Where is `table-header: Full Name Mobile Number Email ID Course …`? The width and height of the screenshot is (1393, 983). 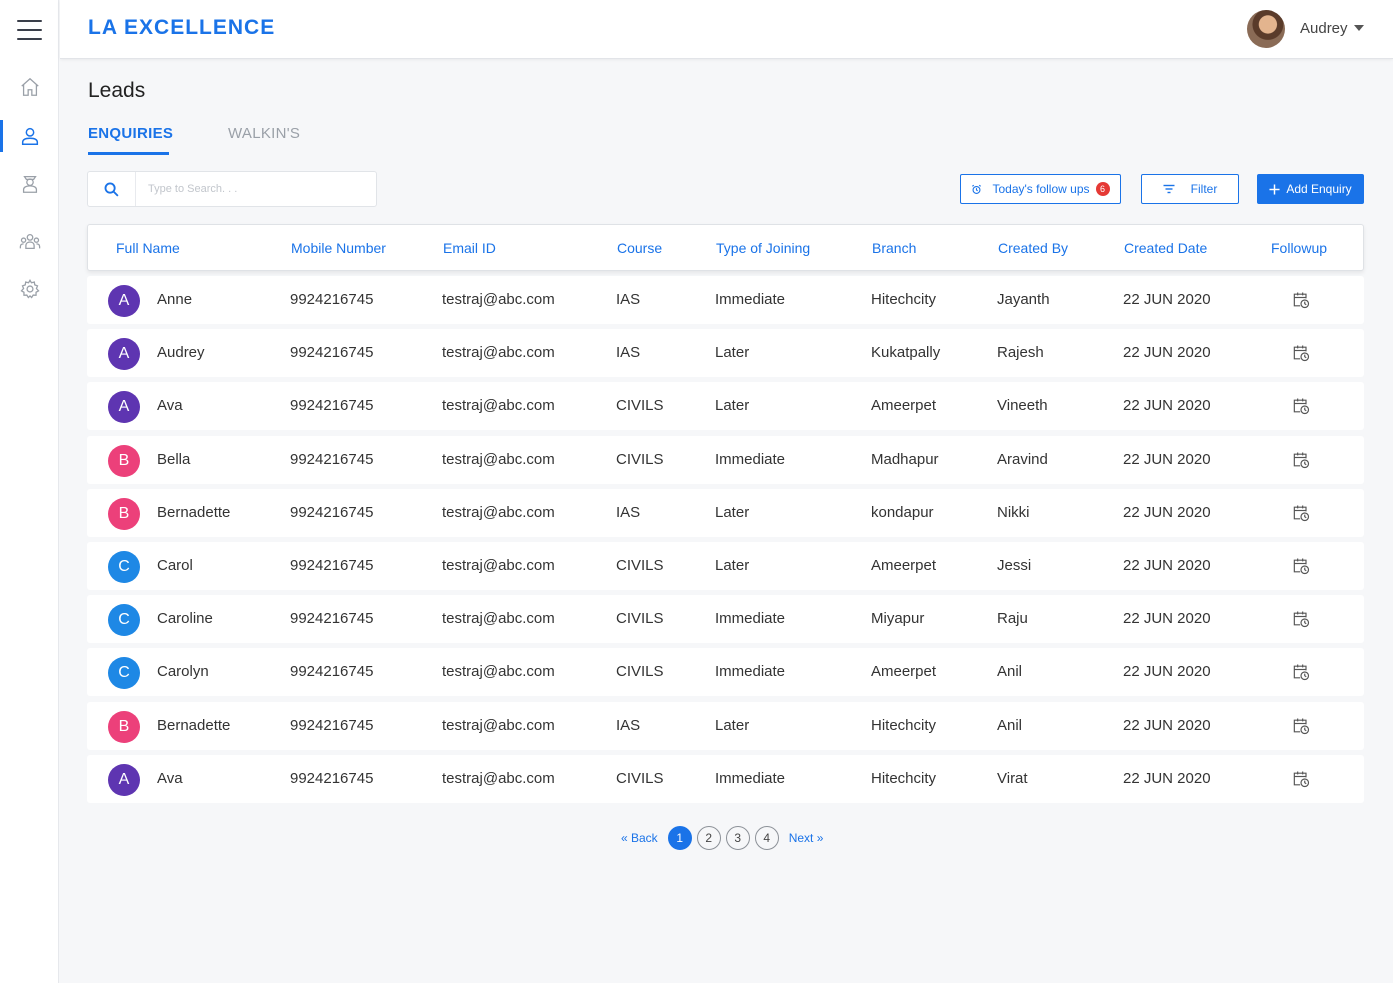
table-header: Full Name Mobile Number Email ID Course … is located at coordinates (725, 247).